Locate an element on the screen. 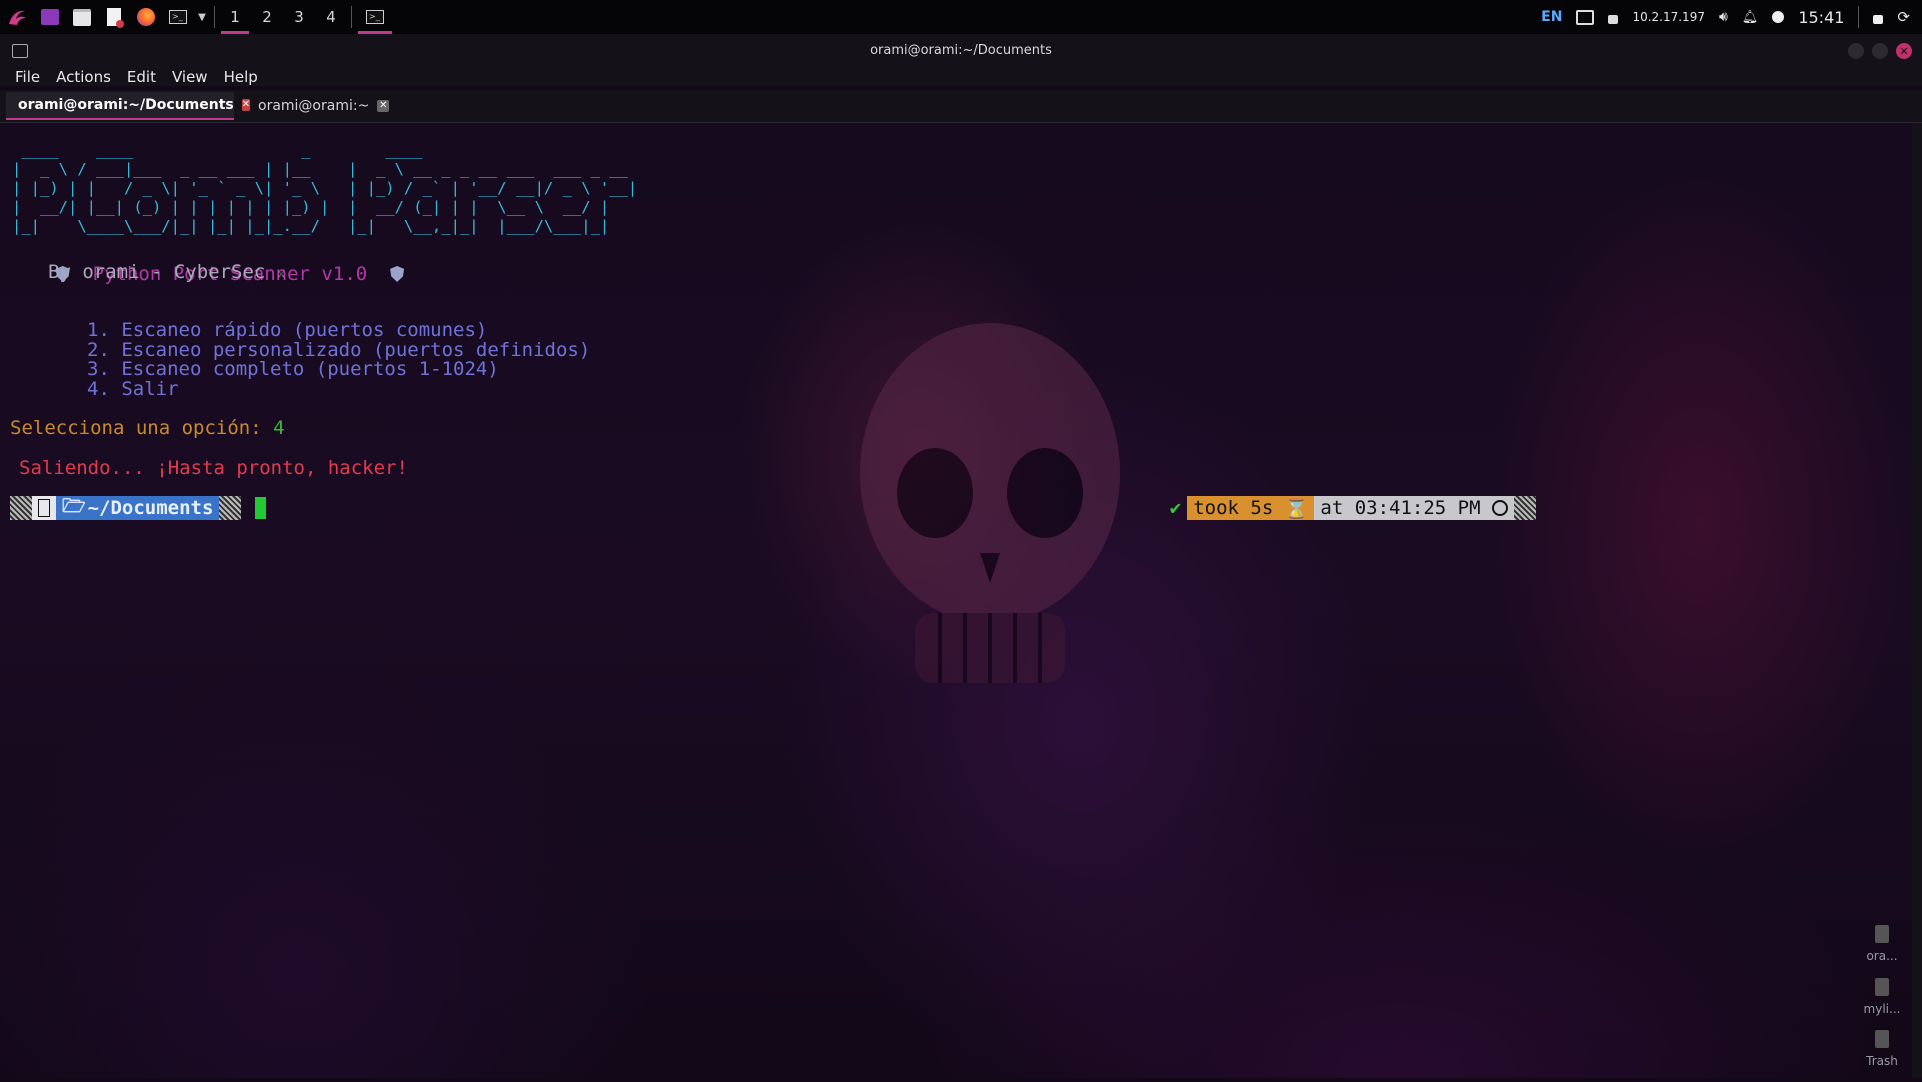 Image resolution: width=1922 pixels, height=1082 pixels. prompt-dither-end is located at coordinates (1525, 508).